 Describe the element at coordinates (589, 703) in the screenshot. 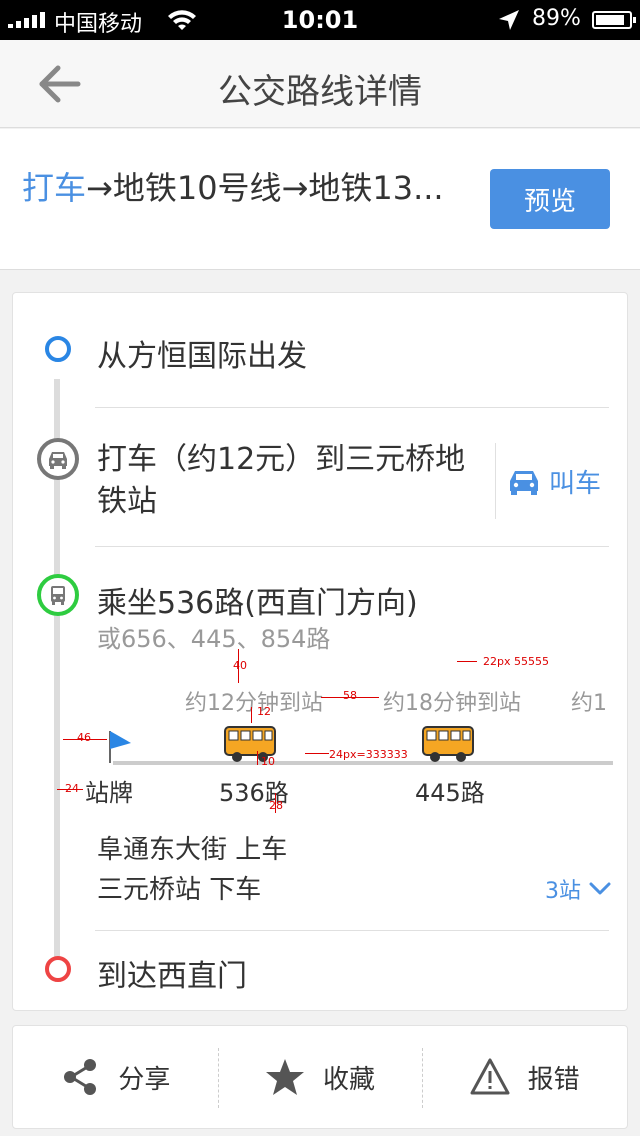

I see `eta-label: 约1` at that location.